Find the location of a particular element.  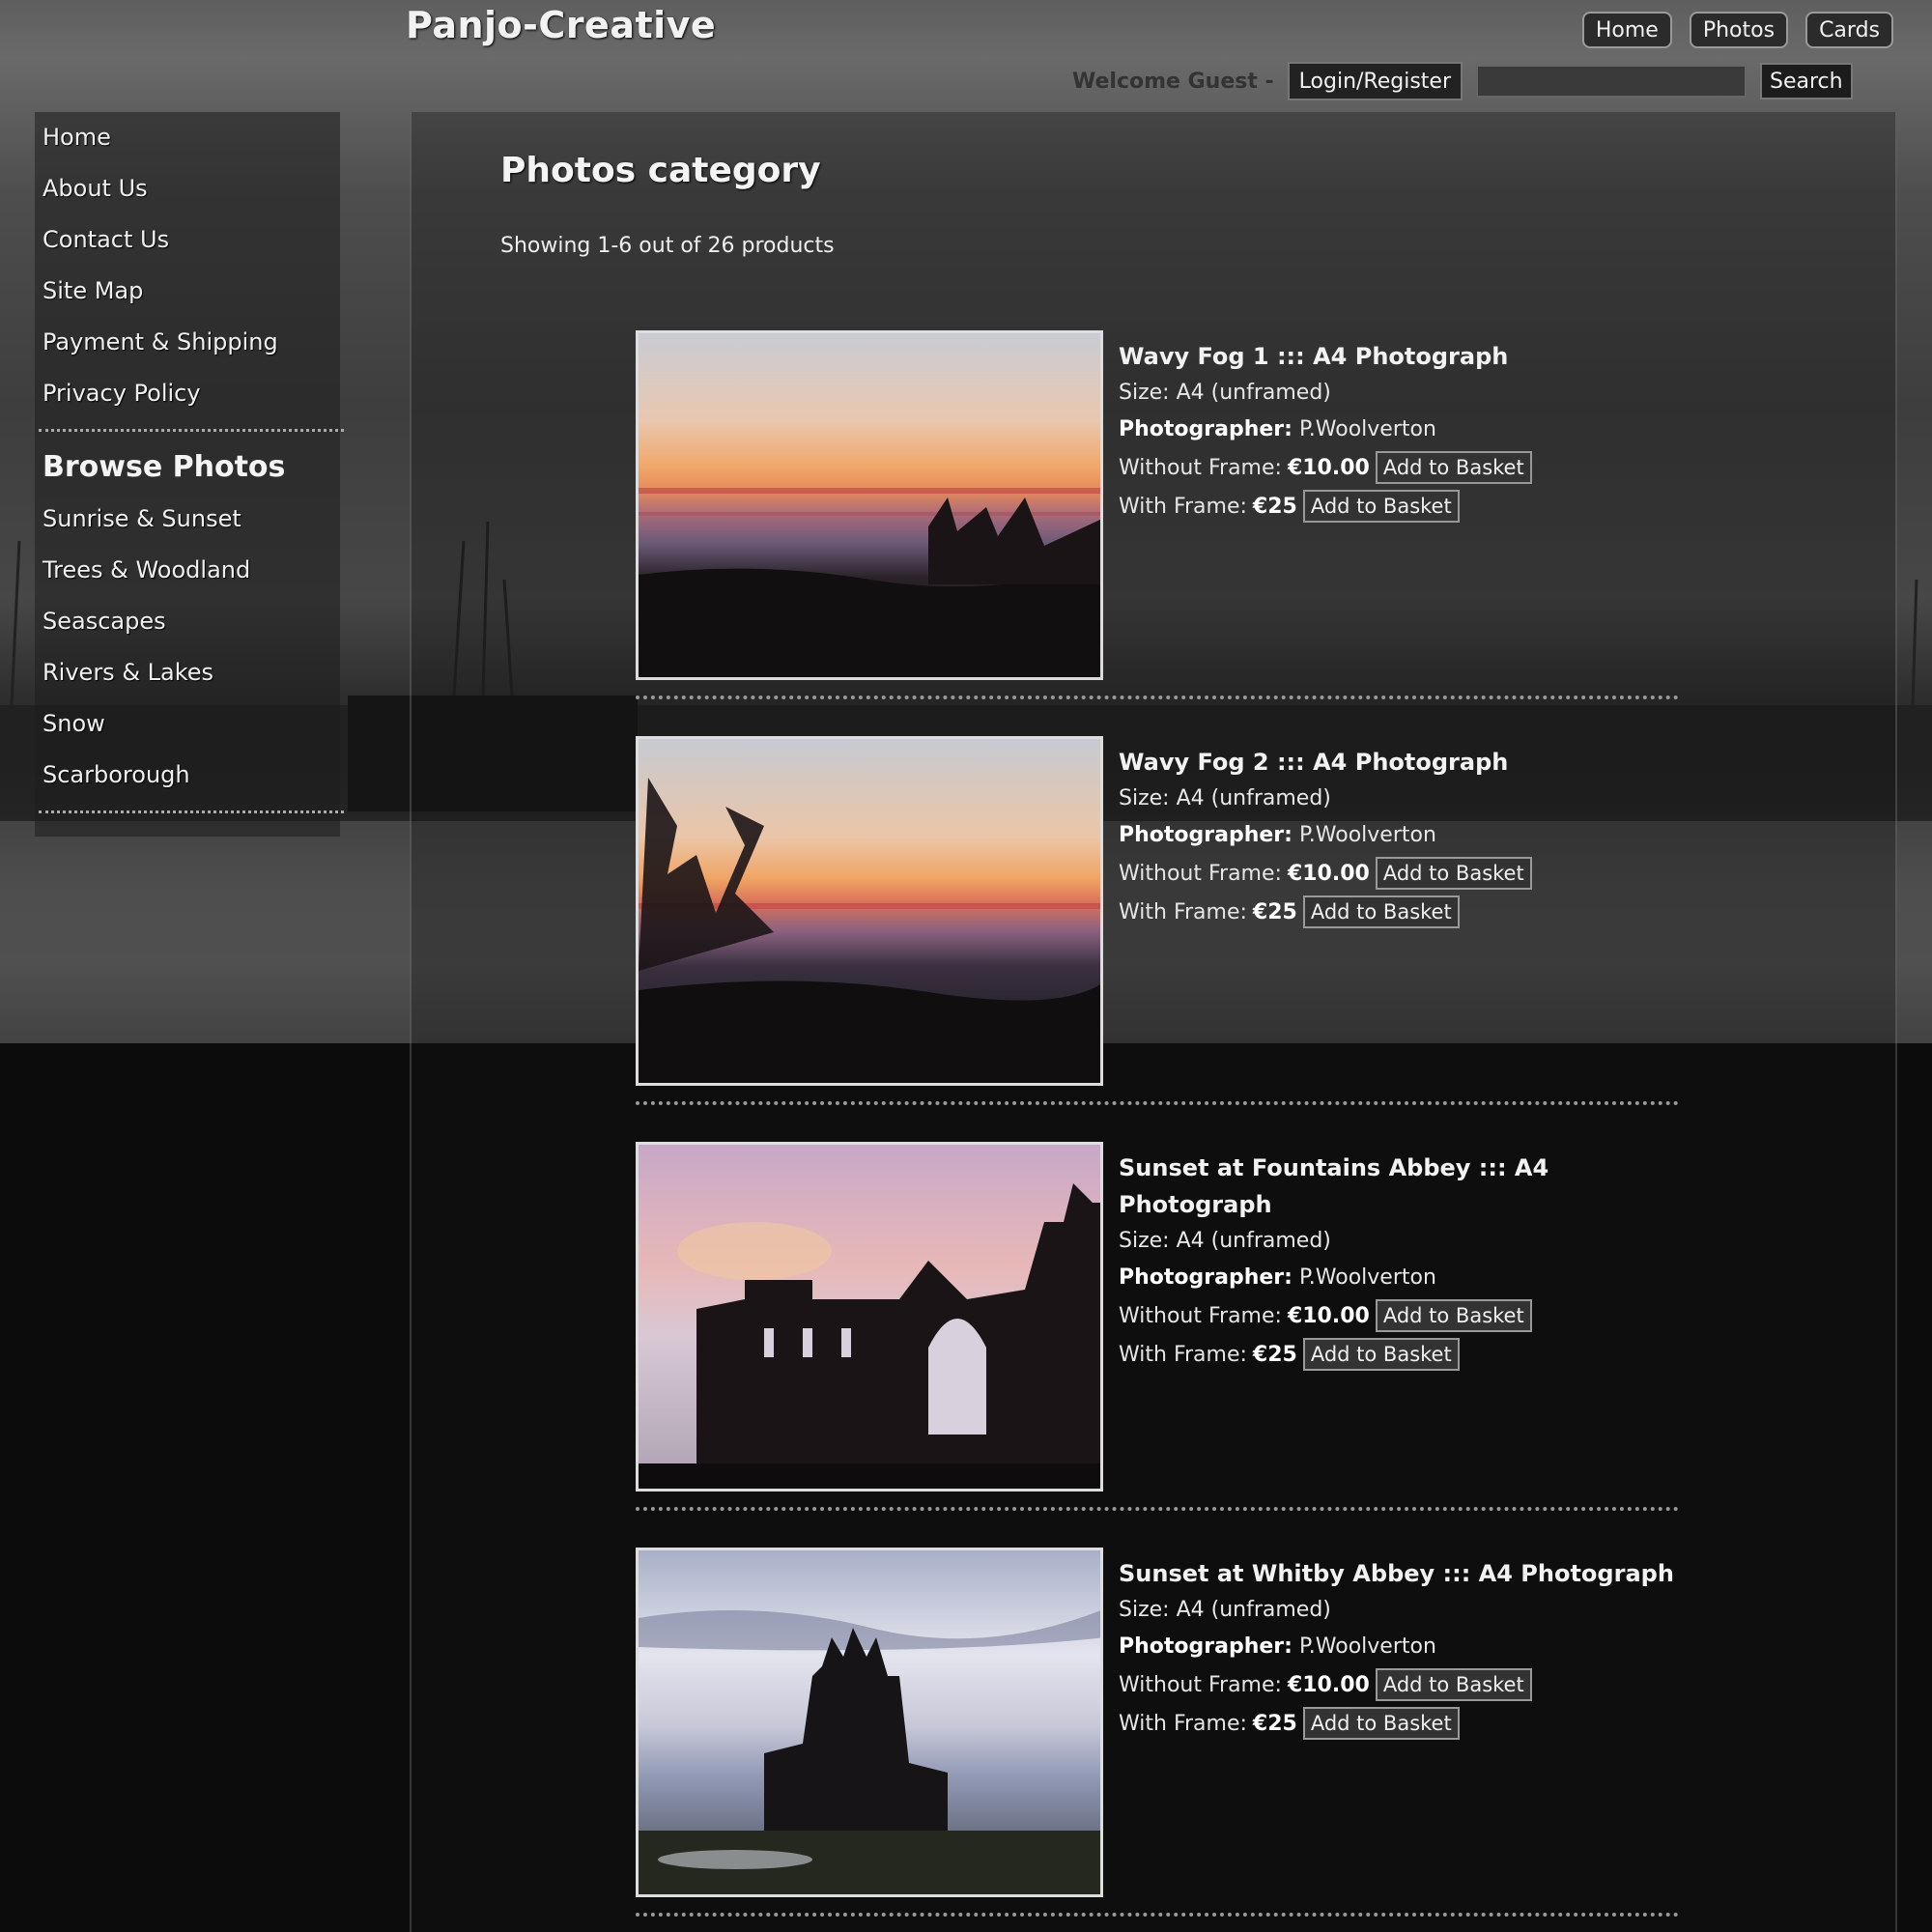

product-title: Wavy Fog 1 ::: A4 Photograph is located at coordinates (1399, 356).